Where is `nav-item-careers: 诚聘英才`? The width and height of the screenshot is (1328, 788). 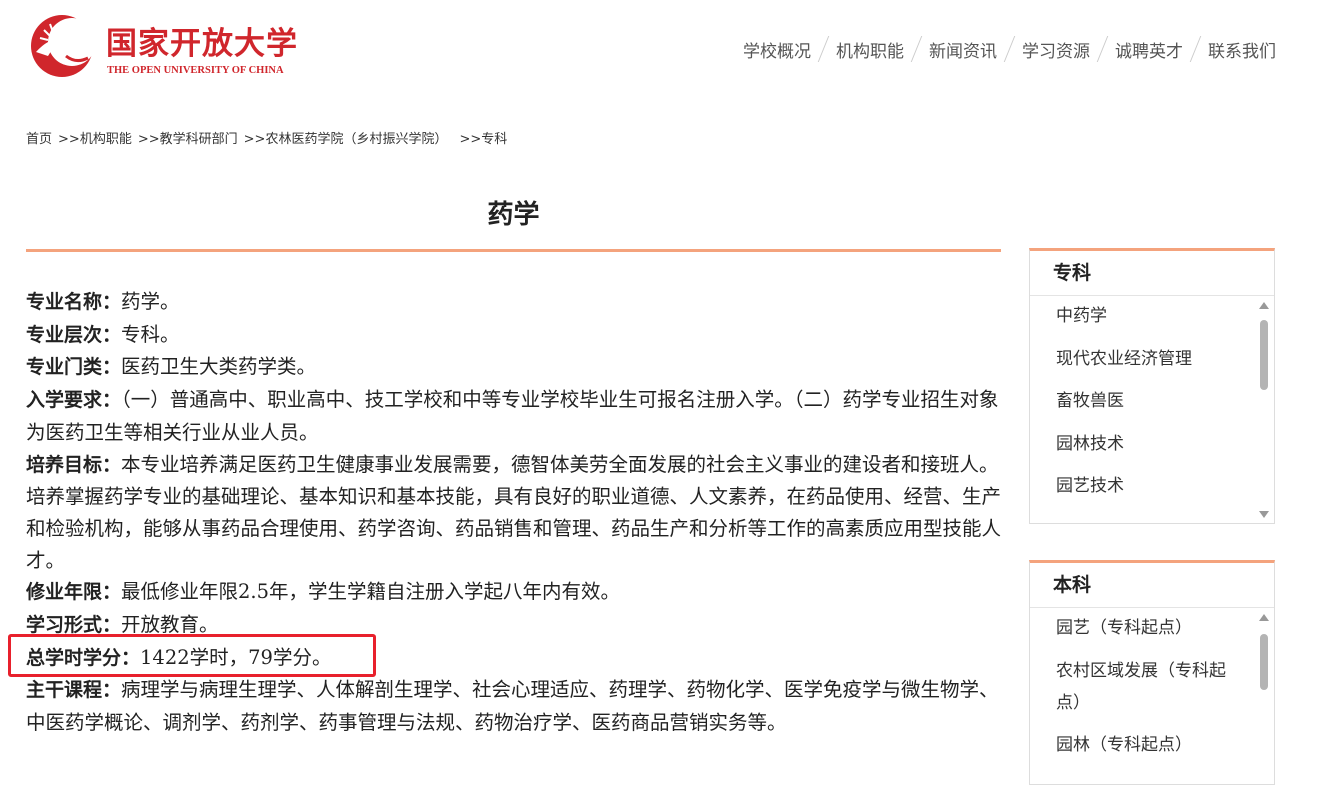 nav-item-careers: 诚聘英才 is located at coordinates (1149, 49).